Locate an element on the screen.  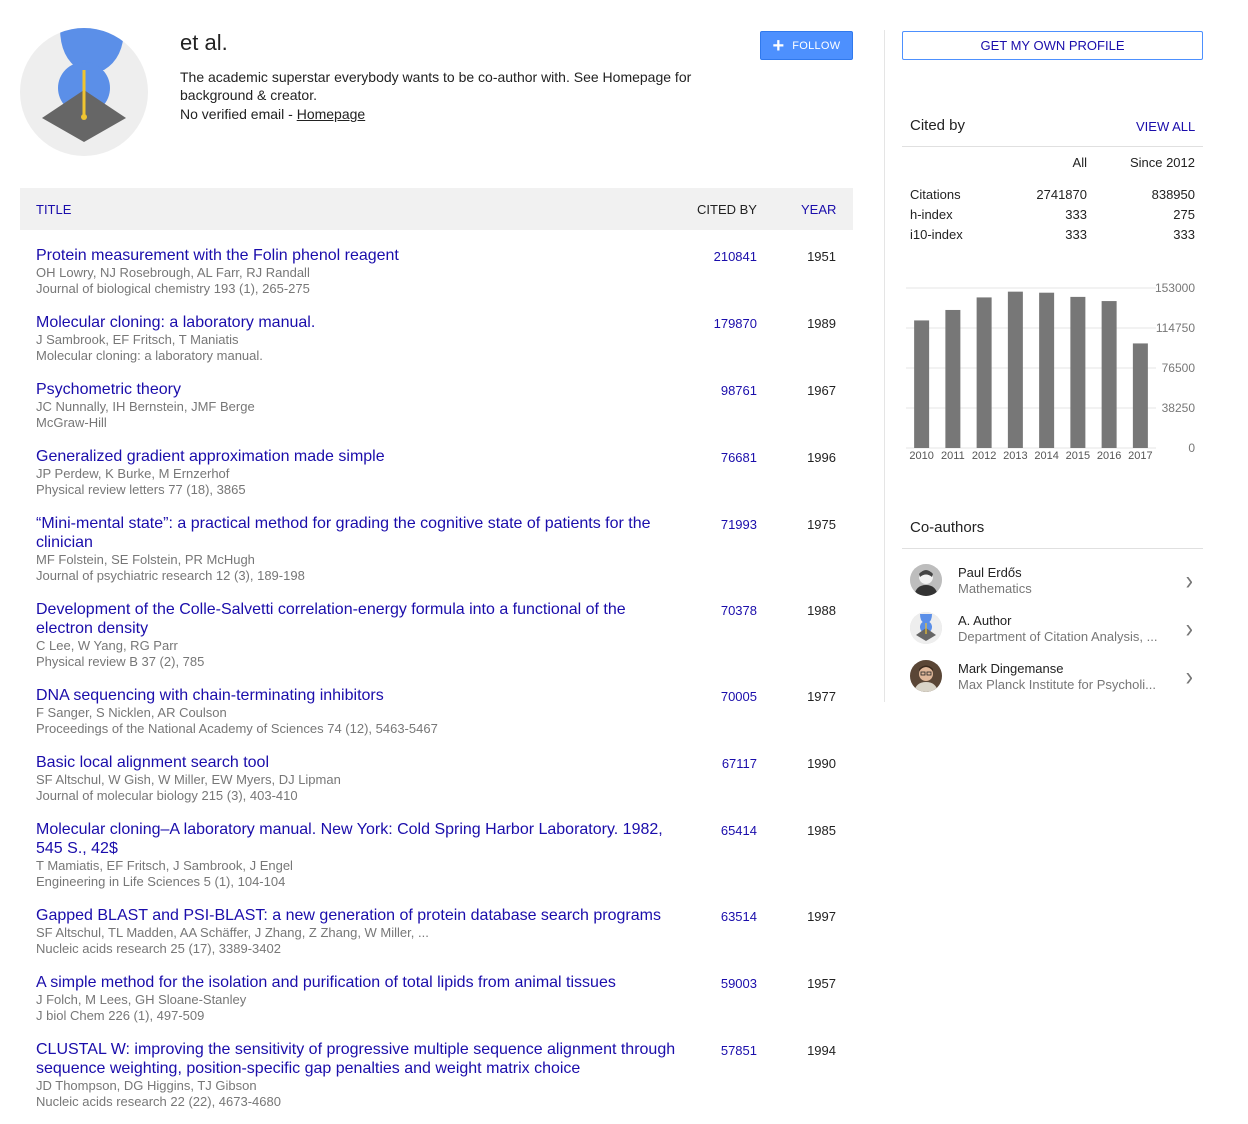
publication-title: Basic local alignment search tool is located at coordinates (361, 762).